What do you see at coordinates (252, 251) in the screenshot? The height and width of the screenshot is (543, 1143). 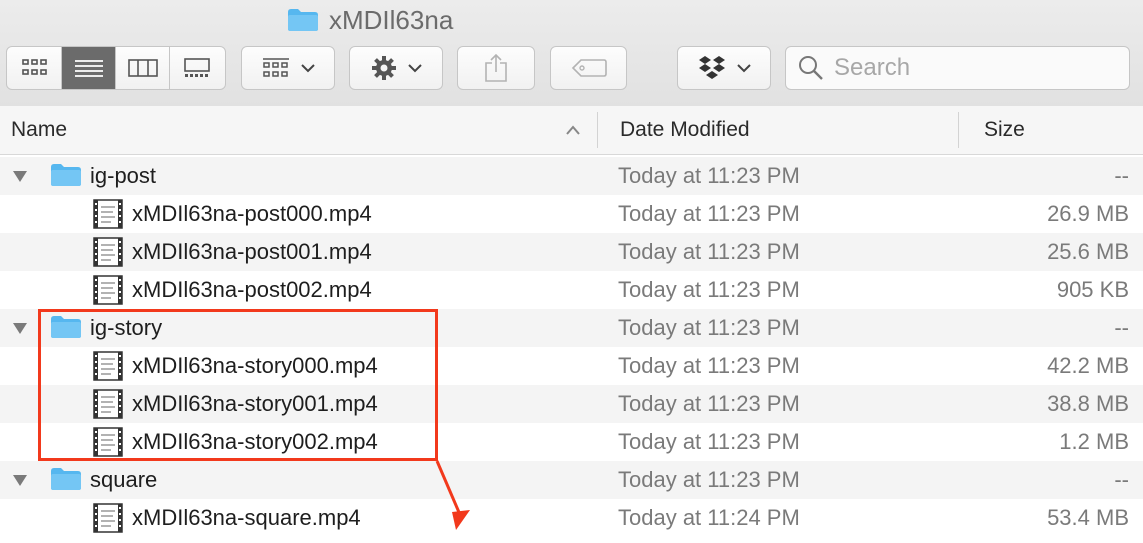 I see `row-name: xMDIl63na-post001.mp4` at bounding box center [252, 251].